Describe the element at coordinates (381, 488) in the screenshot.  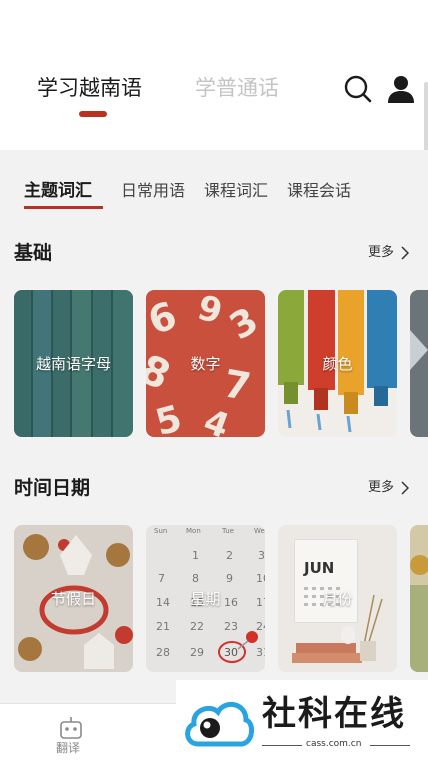
I see `more-link-time-date: 更多` at that location.